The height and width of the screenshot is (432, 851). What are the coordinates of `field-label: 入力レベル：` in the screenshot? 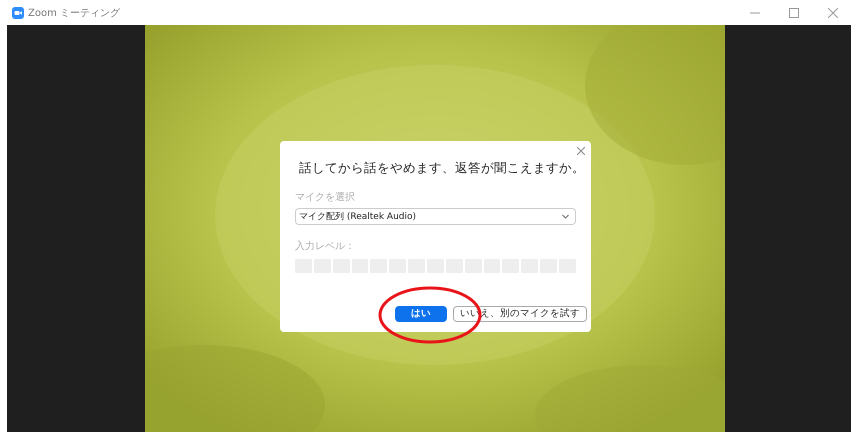 It's located at (325, 246).